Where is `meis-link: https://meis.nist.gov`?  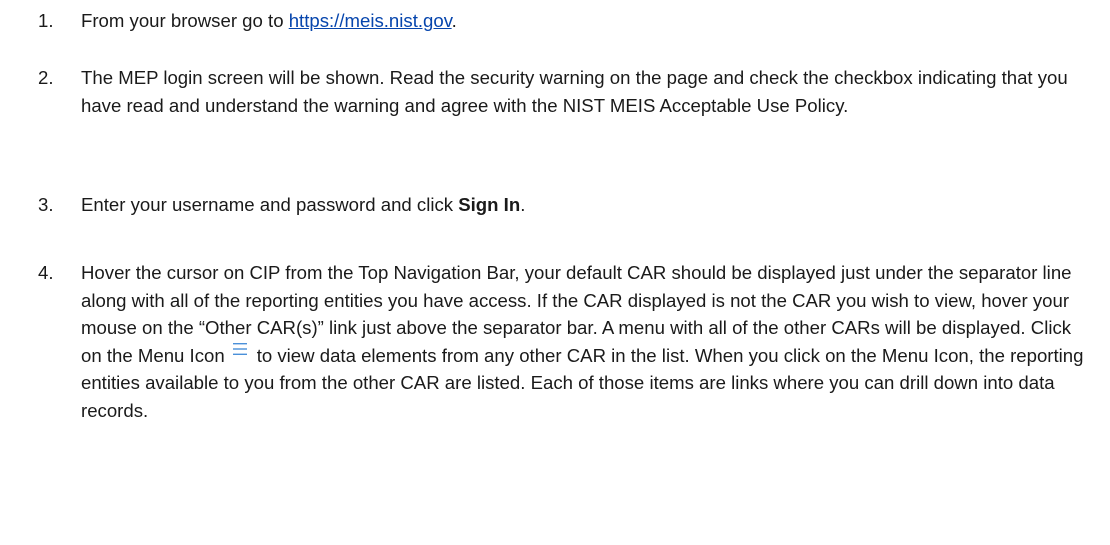
meis-link: https://meis.nist.gov is located at coordinates (370, 20).